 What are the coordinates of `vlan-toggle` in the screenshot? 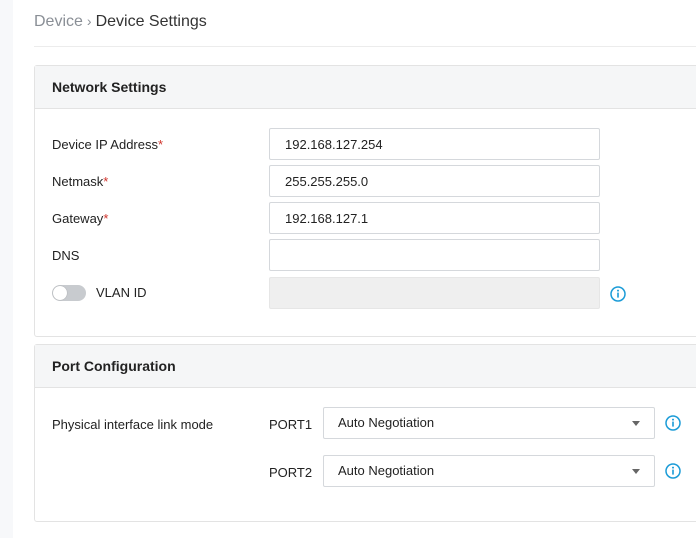 It's located at (69, 293).